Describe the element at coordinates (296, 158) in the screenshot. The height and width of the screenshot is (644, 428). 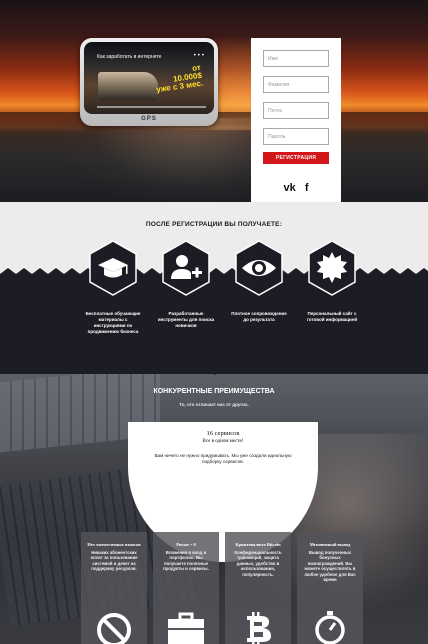
I see `register-button: РЕГИСТРАЦИЯ` at that location.